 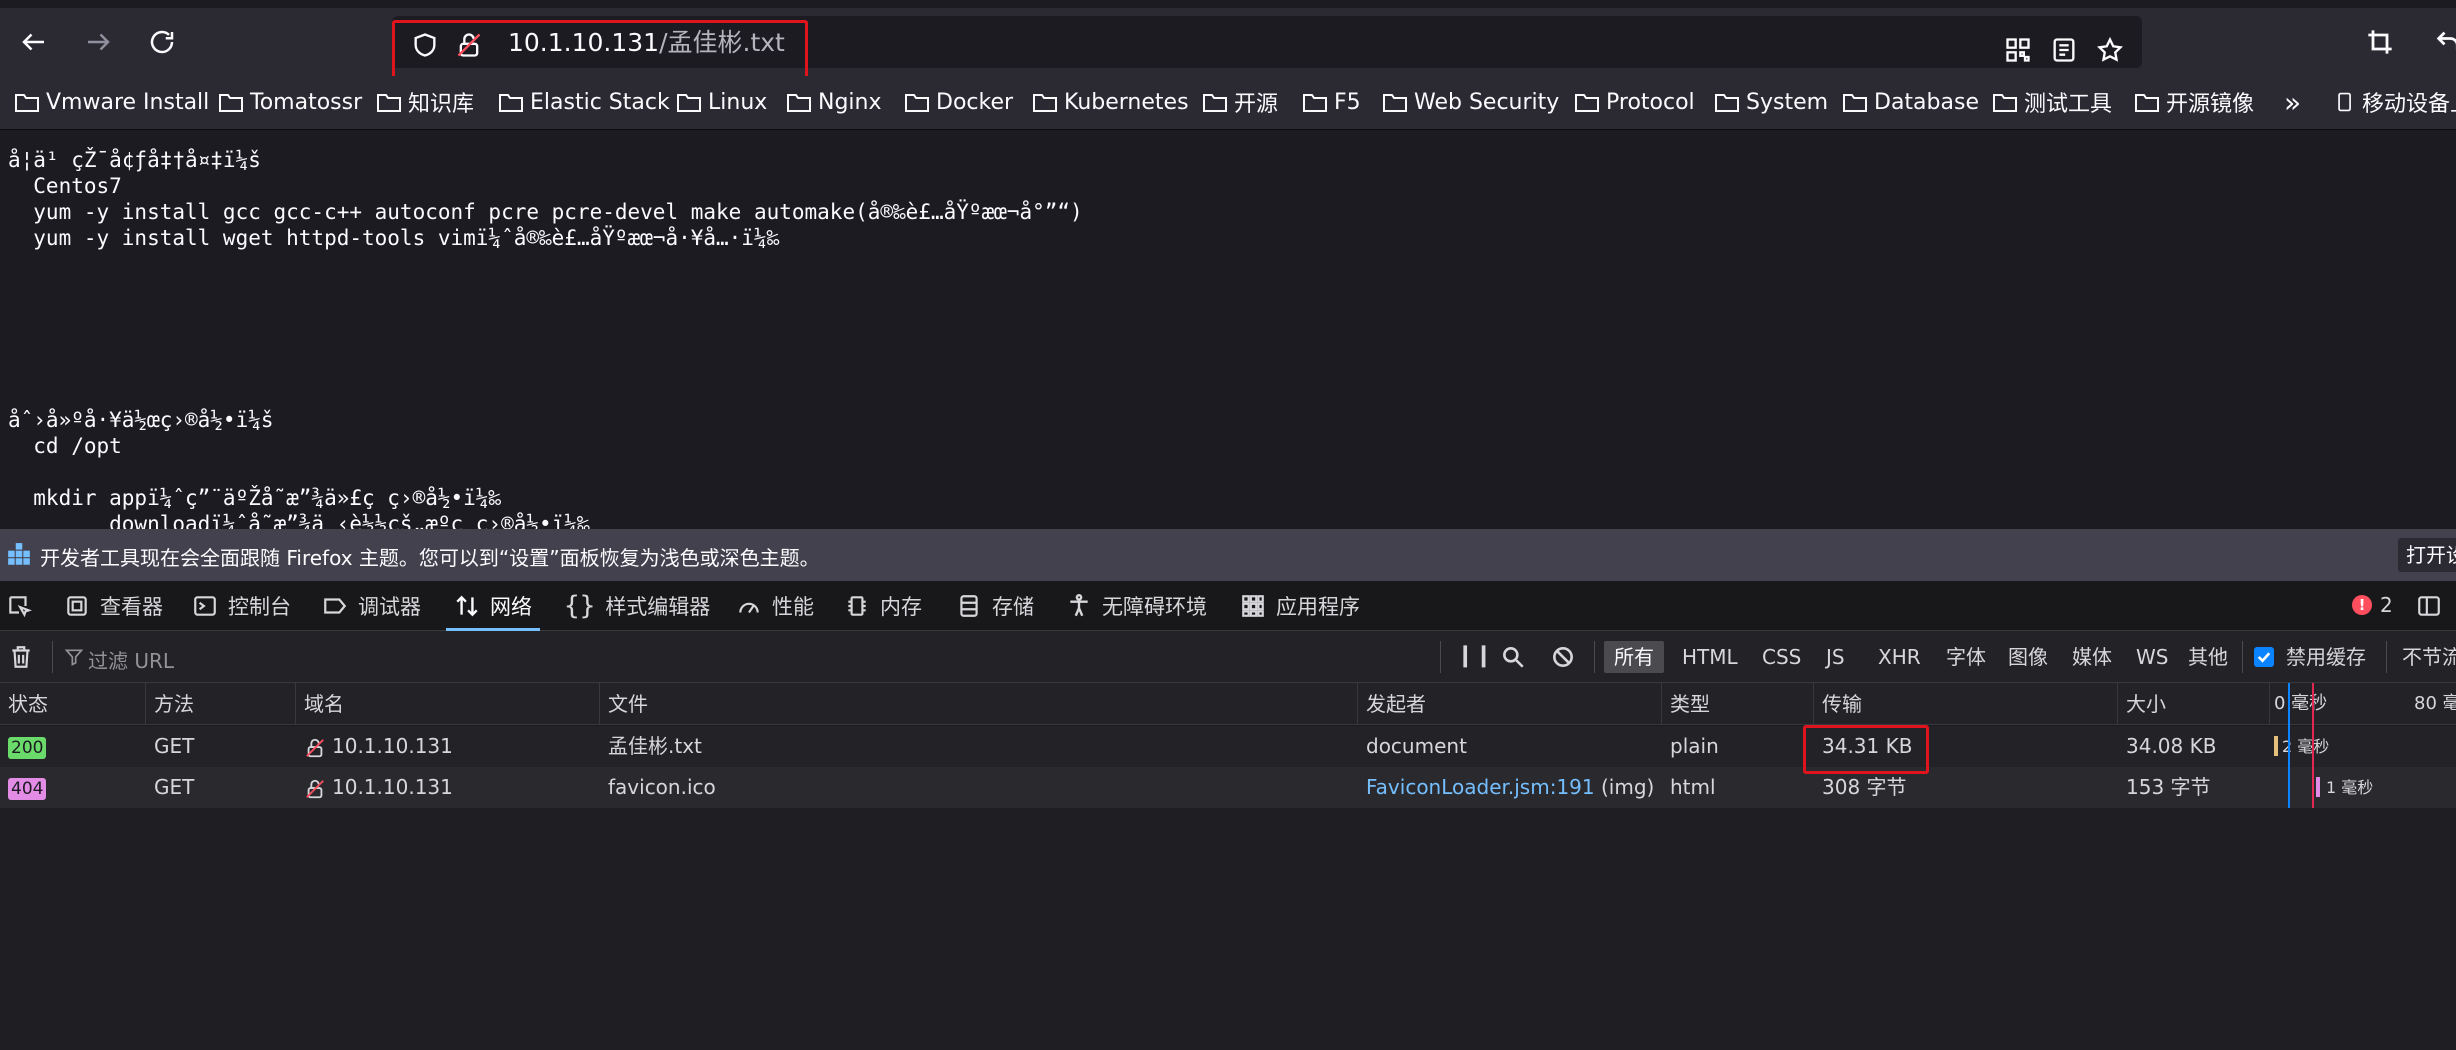 I want to click on bookmarks-overflow-button: », so click(x=2293, y=102).